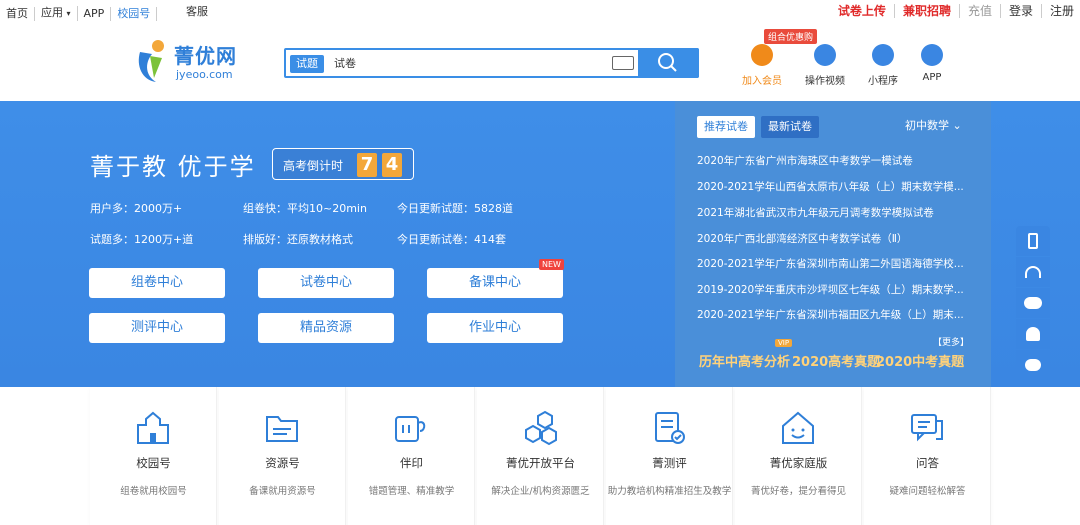  Describe the element at coordinates (282, 463) in the screenshot. I see `card-title: 资源号` at that location.